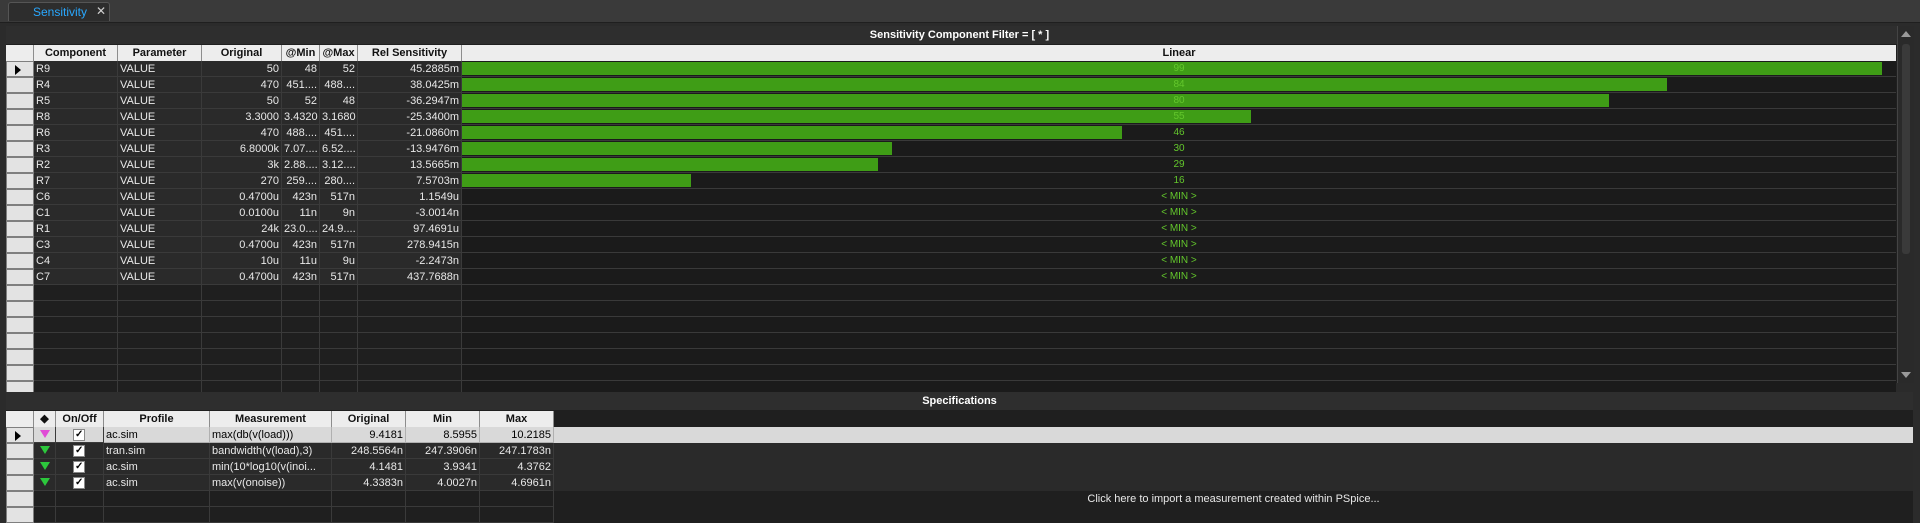 Image resolution: width=1920 pixels, height=523 pixels. What do you see at coordinates (951, 181) in the screenshot?
I see `table-row: R7 VALUE 270 259.... 280.... 7.5703m 16` at bounding box center [951, 181].